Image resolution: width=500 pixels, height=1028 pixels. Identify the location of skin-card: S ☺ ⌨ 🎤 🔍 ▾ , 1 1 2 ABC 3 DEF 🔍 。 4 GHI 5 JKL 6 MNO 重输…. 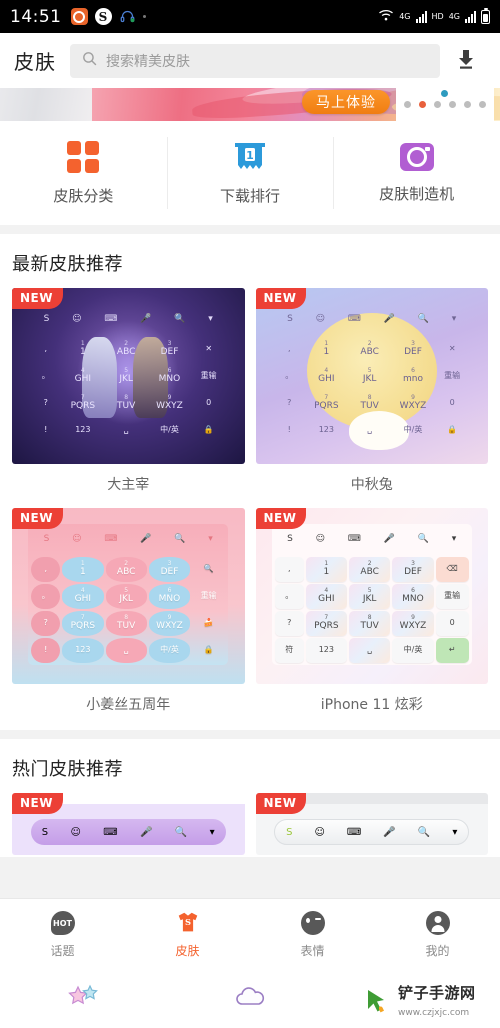
(128, 618).